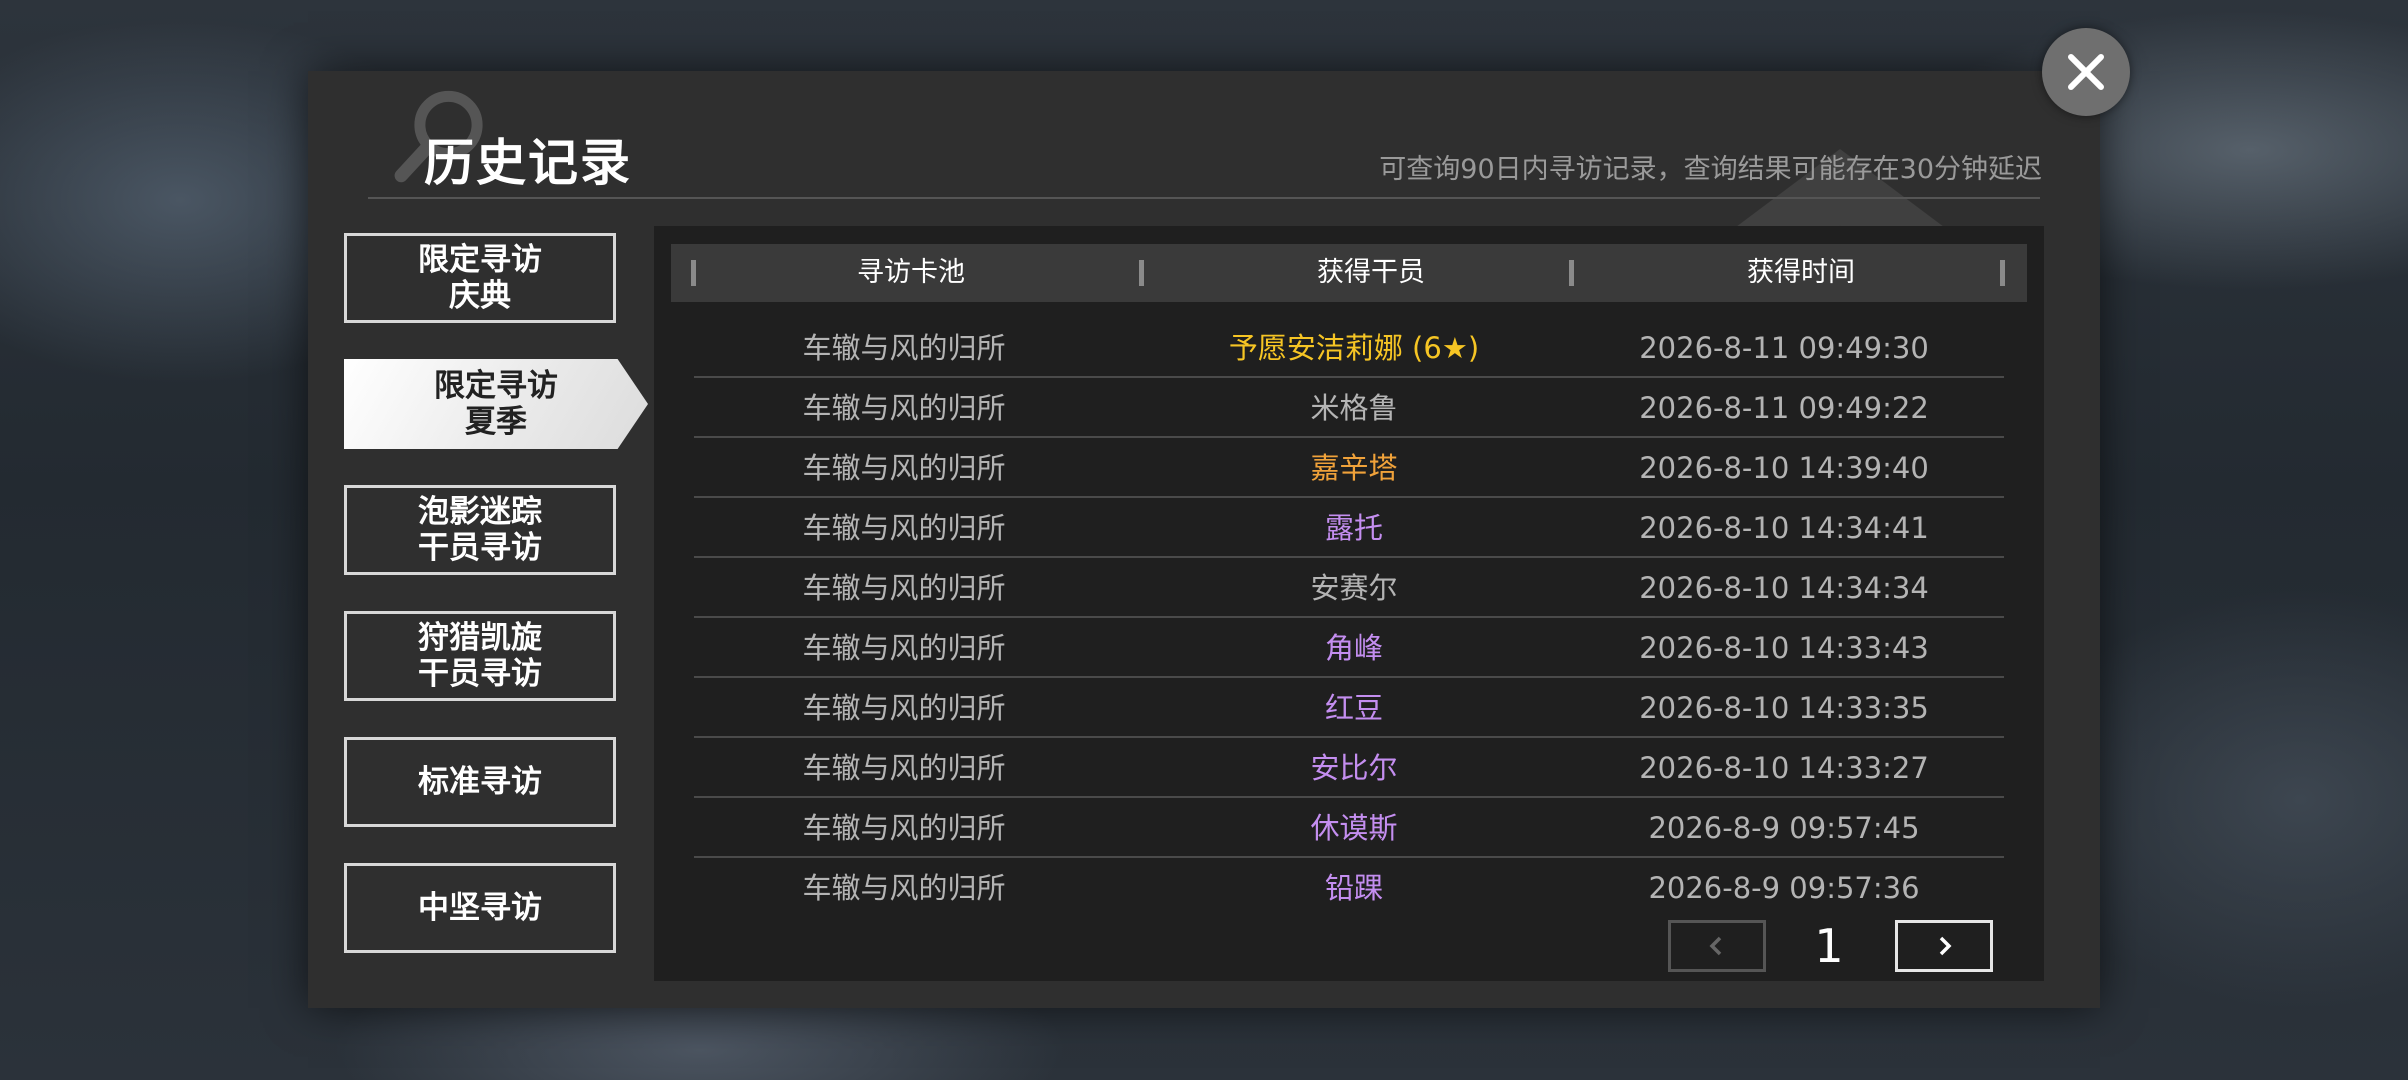  I want to click on operator-cell: 予愿安洁莉娜 (6★), so click(1354, 348).